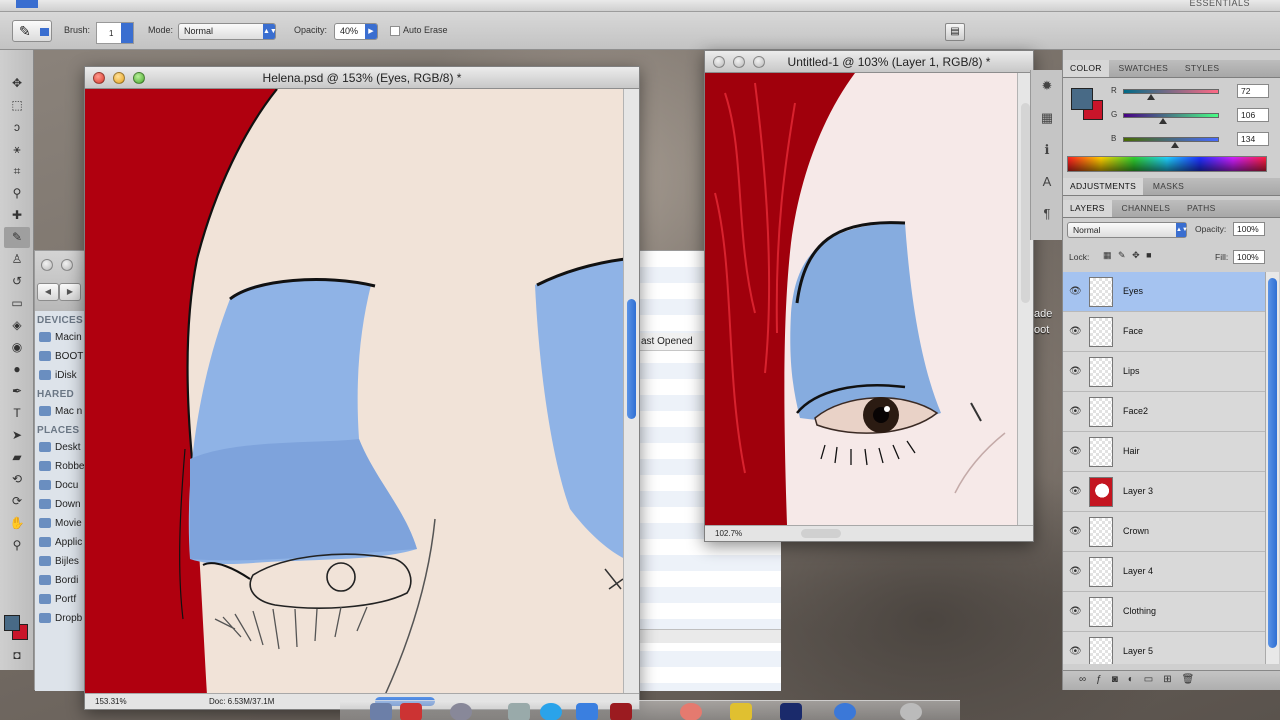 This screenshot has height=720, width=1280. What do you see at coordinates (61, 447) in the screenshot?
I see `finder-sidebar-item: Deskt` at bounding box center [61, 447].